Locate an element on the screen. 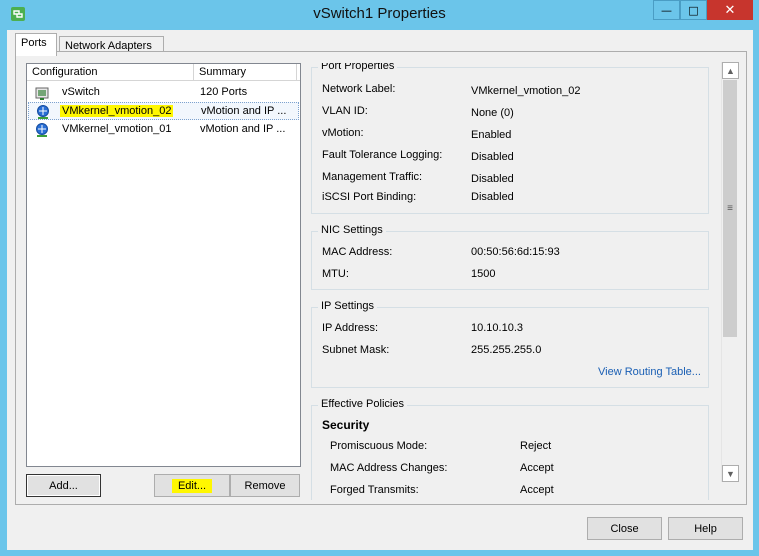 The width and height of the screenshot is (759, 556). prop-label: MAC Address: is located at coordinates (357, 252).